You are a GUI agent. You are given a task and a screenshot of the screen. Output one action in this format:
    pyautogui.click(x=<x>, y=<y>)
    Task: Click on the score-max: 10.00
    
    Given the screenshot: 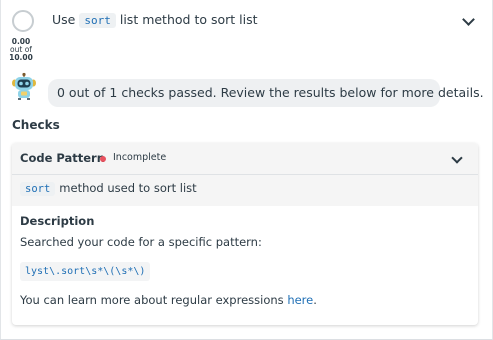 What is the action you would take?
    pyautogui.click(x=21, y=57)
    